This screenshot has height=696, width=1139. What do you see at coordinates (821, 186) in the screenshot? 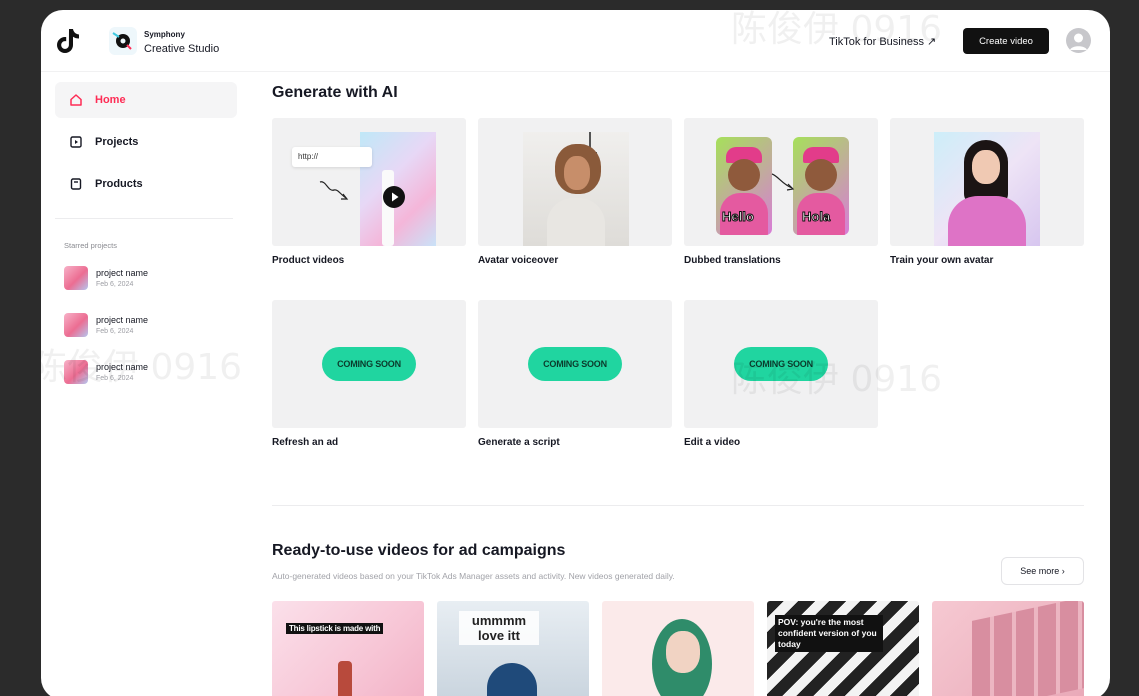
I see `dub-target-frame: Hola` at bounding box center [821, 186].